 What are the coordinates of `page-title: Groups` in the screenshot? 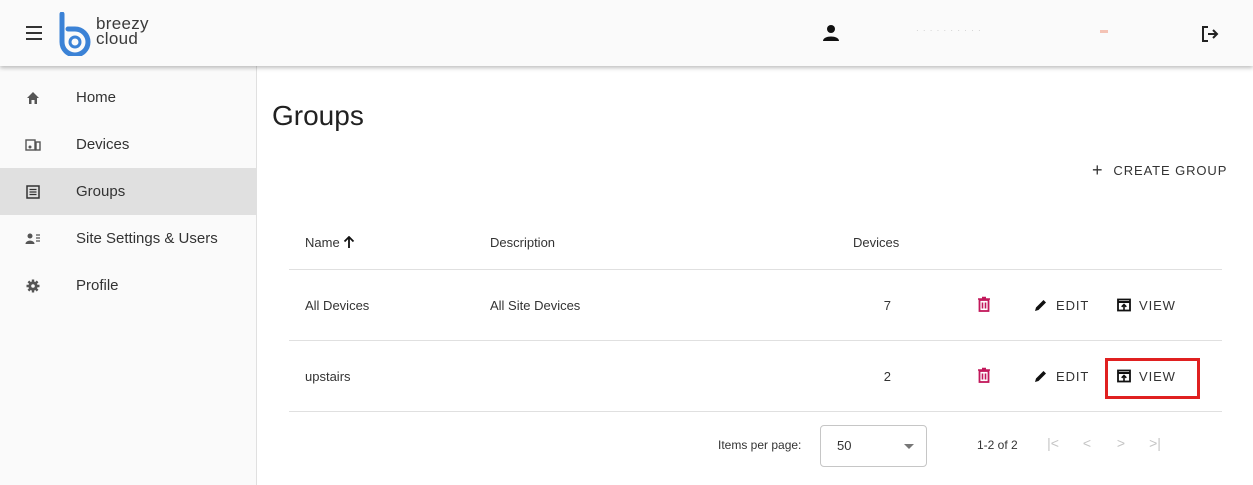 It's located at (318, 115).